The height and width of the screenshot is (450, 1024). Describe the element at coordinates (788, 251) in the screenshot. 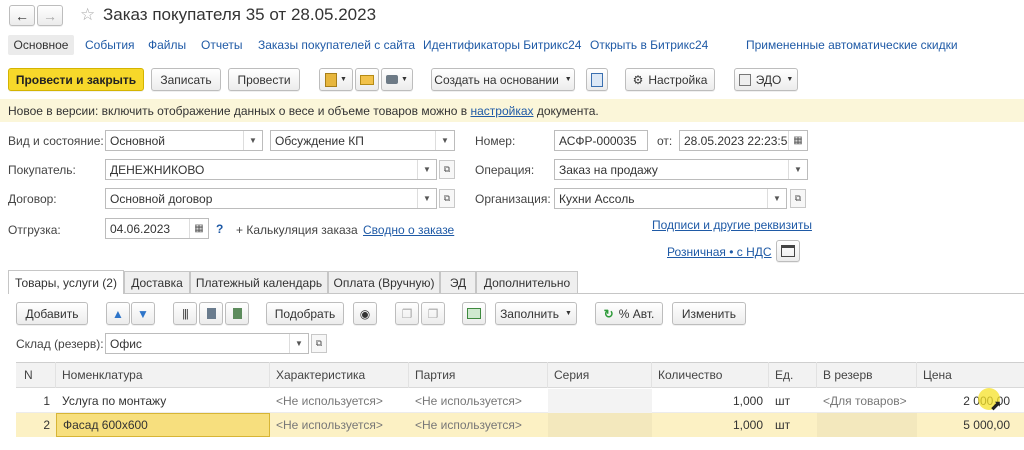

I see `price-settings-button` at that location.